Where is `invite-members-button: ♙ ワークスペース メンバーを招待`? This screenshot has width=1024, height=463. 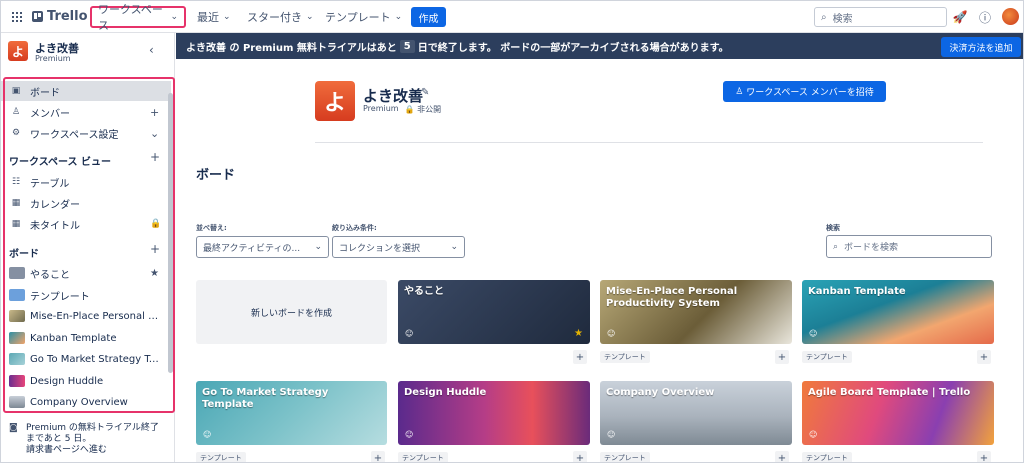 invite-members-button: ♙ ワークスペース メンバーを招待 is located at coordinates (804, 91).